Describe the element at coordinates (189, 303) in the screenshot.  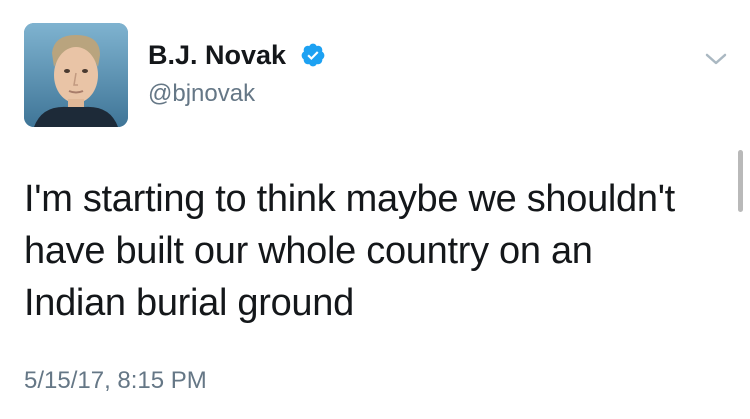
I see `tweet-text-line: Indian burial ground` at that location.